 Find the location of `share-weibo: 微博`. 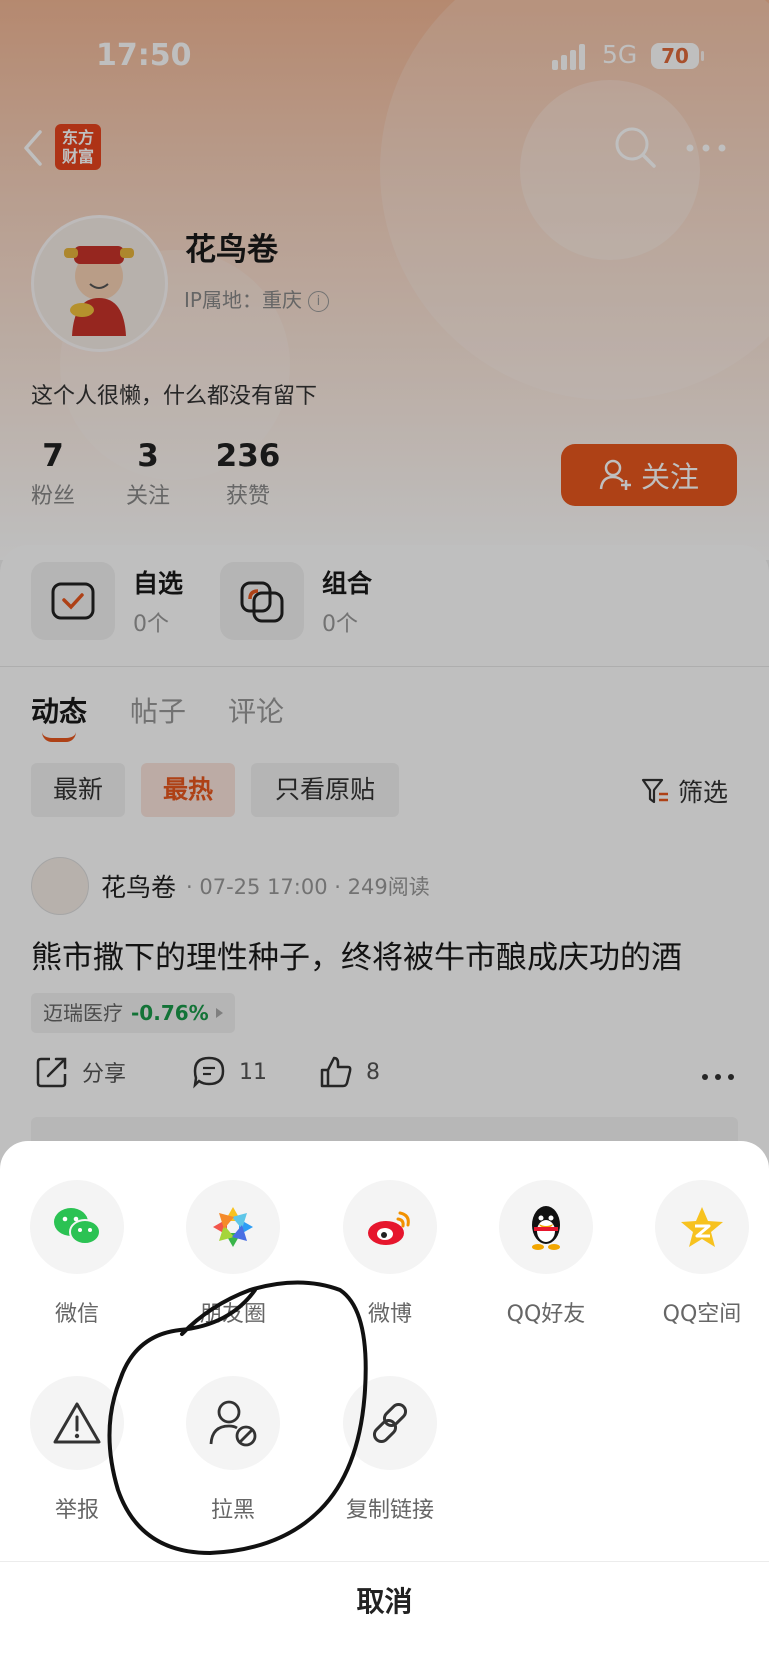

share-weibo: 微博 is located at coordinates (390, 1254).